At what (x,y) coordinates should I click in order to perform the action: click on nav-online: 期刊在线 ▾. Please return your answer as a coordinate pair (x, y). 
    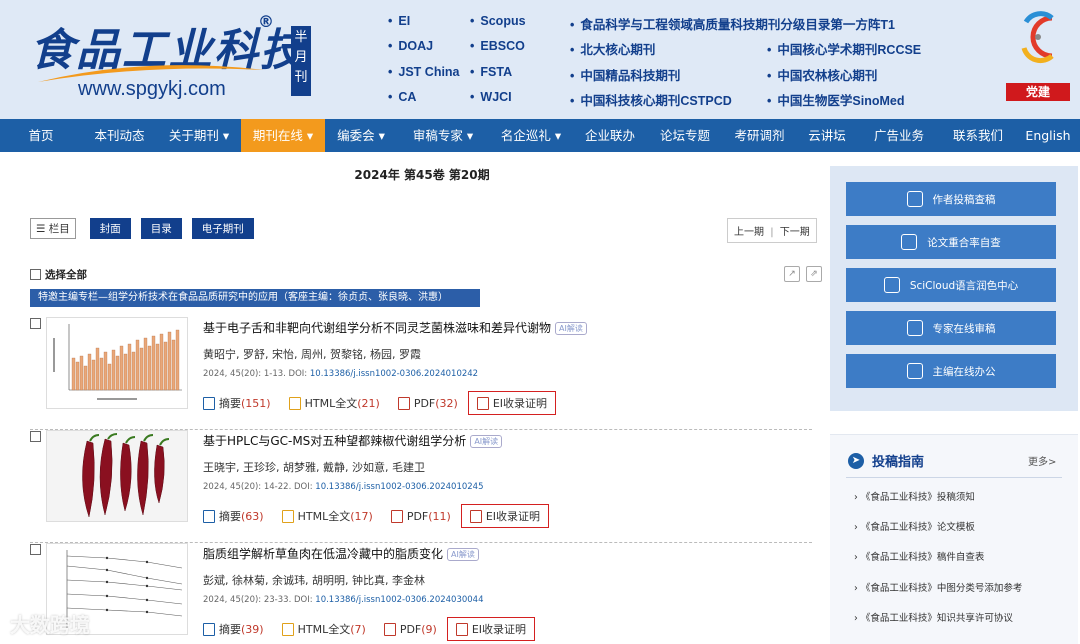
    Looking at the image, I should click on (283, 135).